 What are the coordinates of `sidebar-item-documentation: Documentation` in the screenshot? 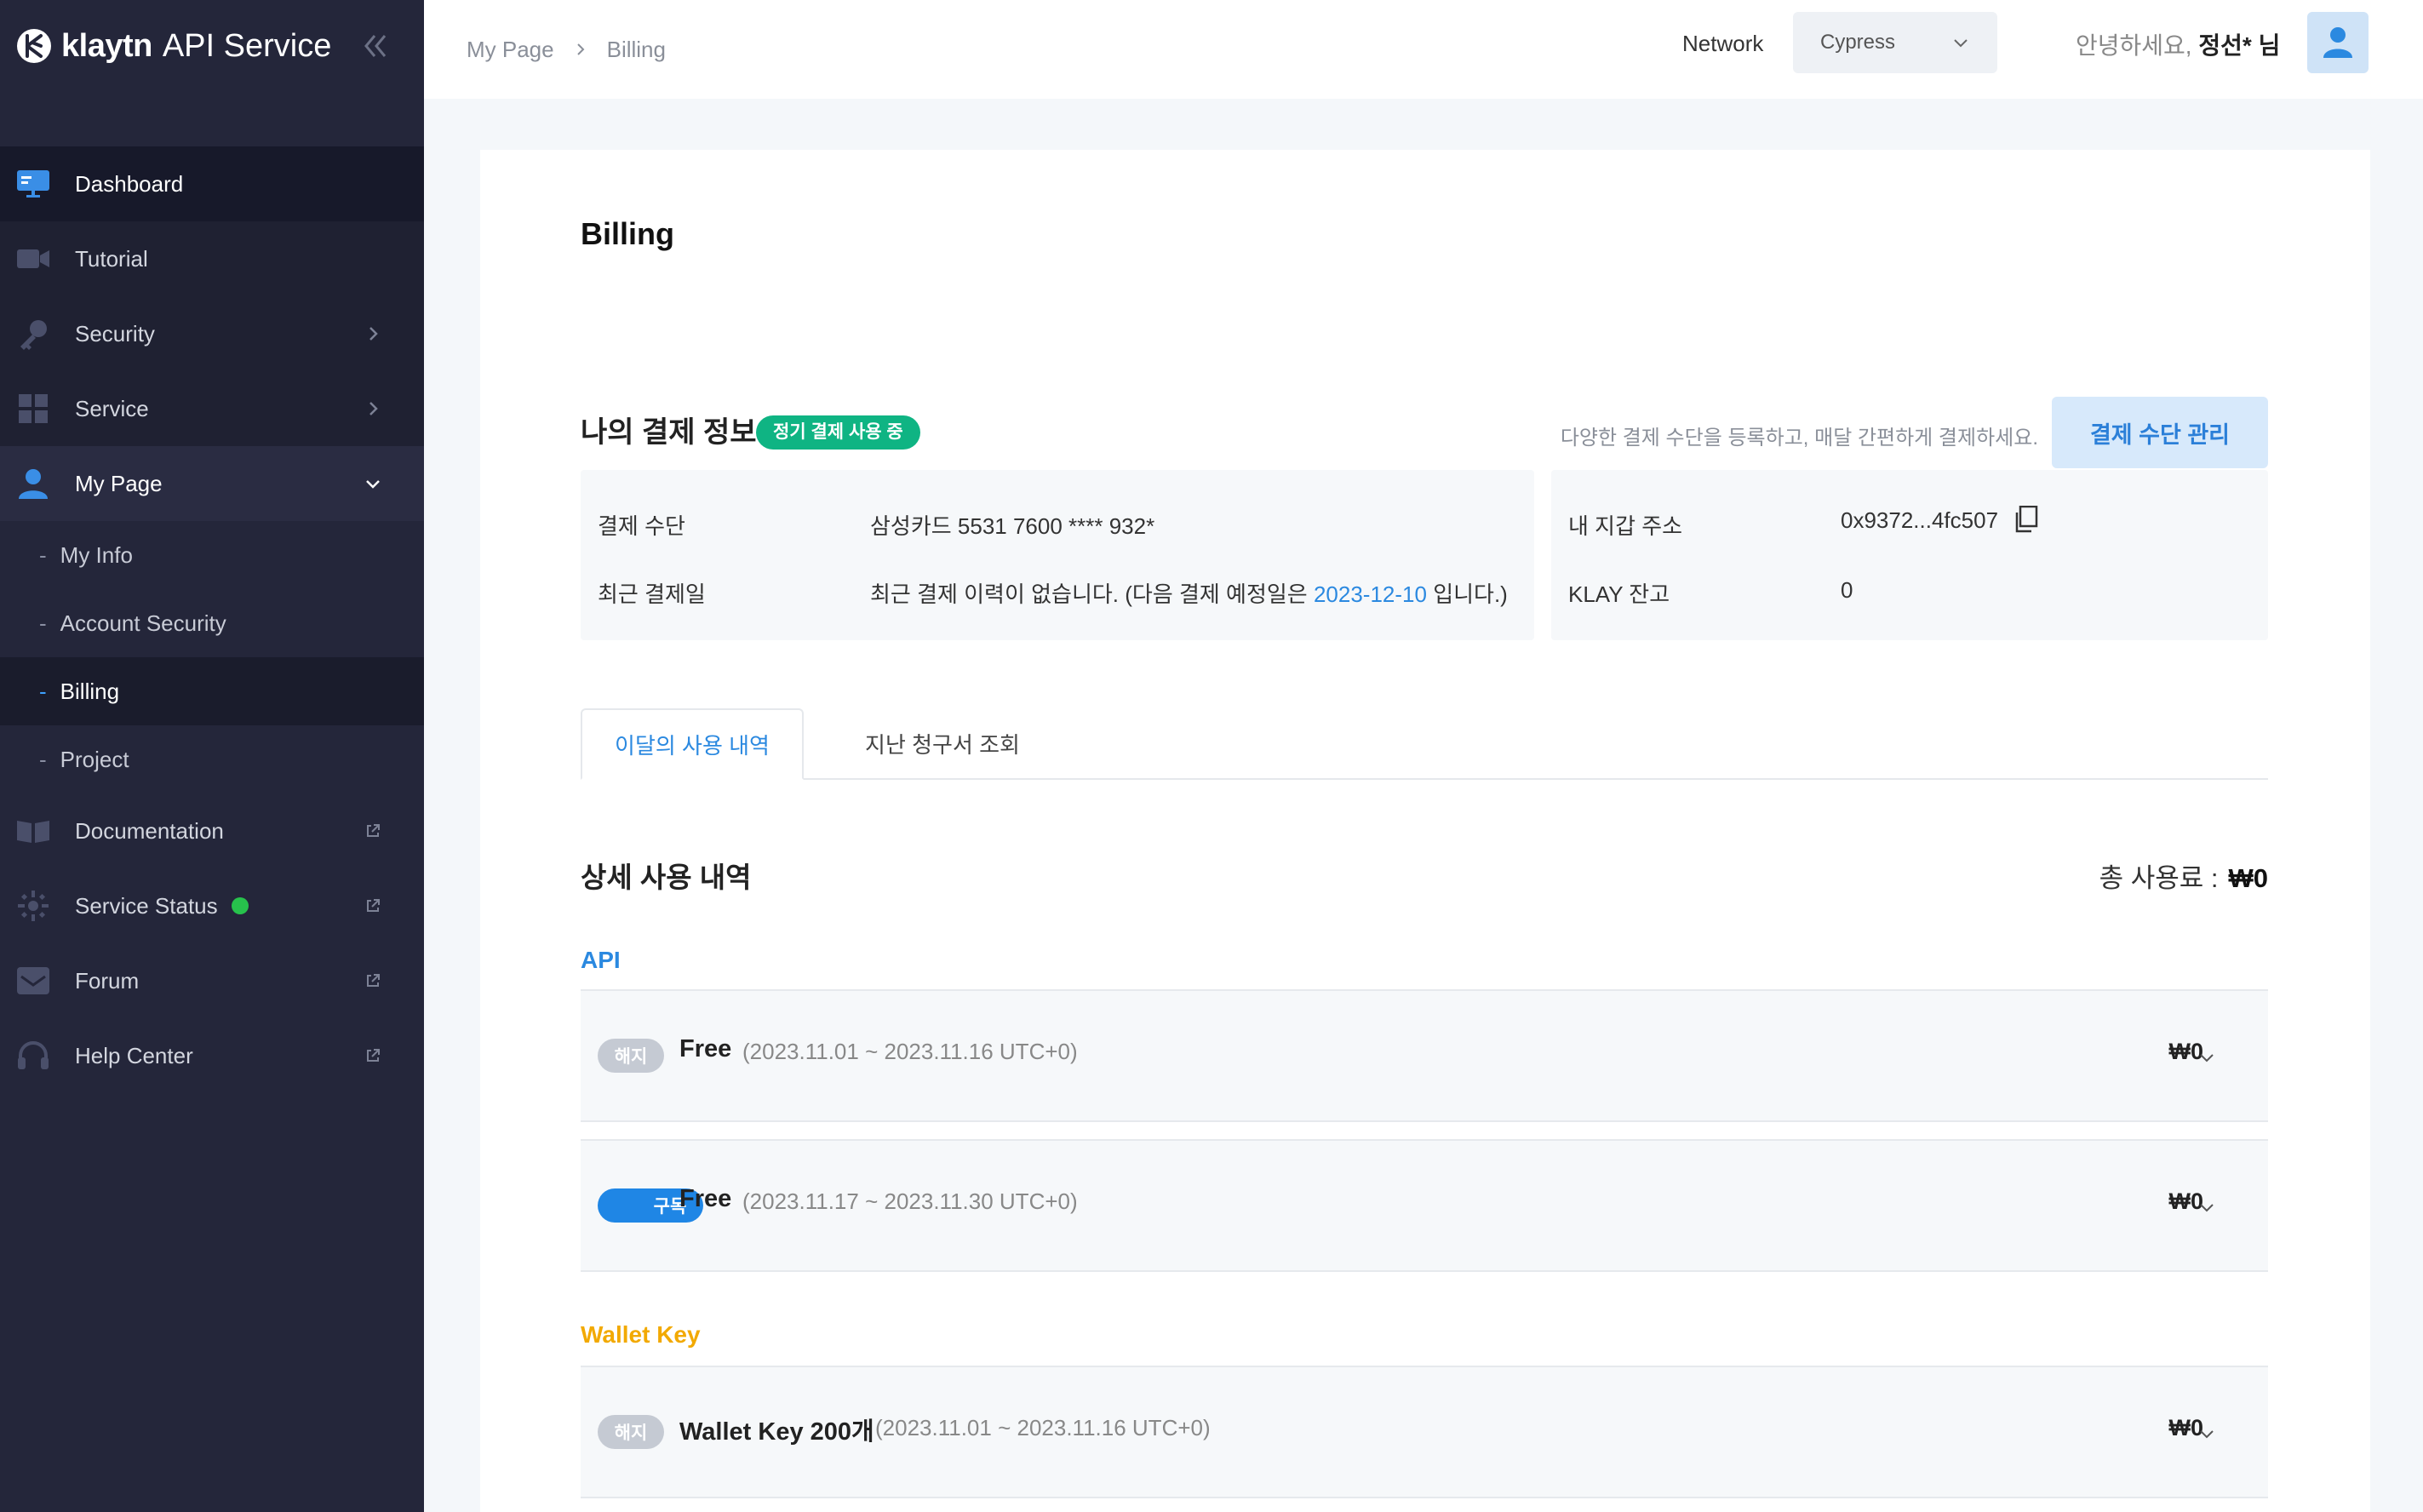 It's located at (212, 830).